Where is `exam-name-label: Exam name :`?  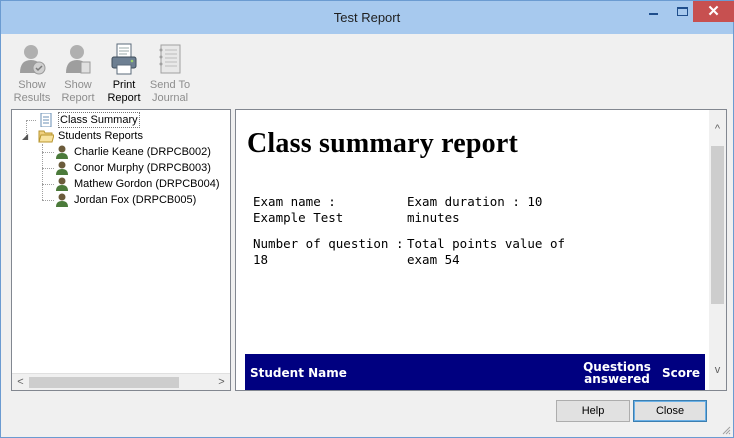
exam-name-label: Exam name : is located at coordinates (294, 201).